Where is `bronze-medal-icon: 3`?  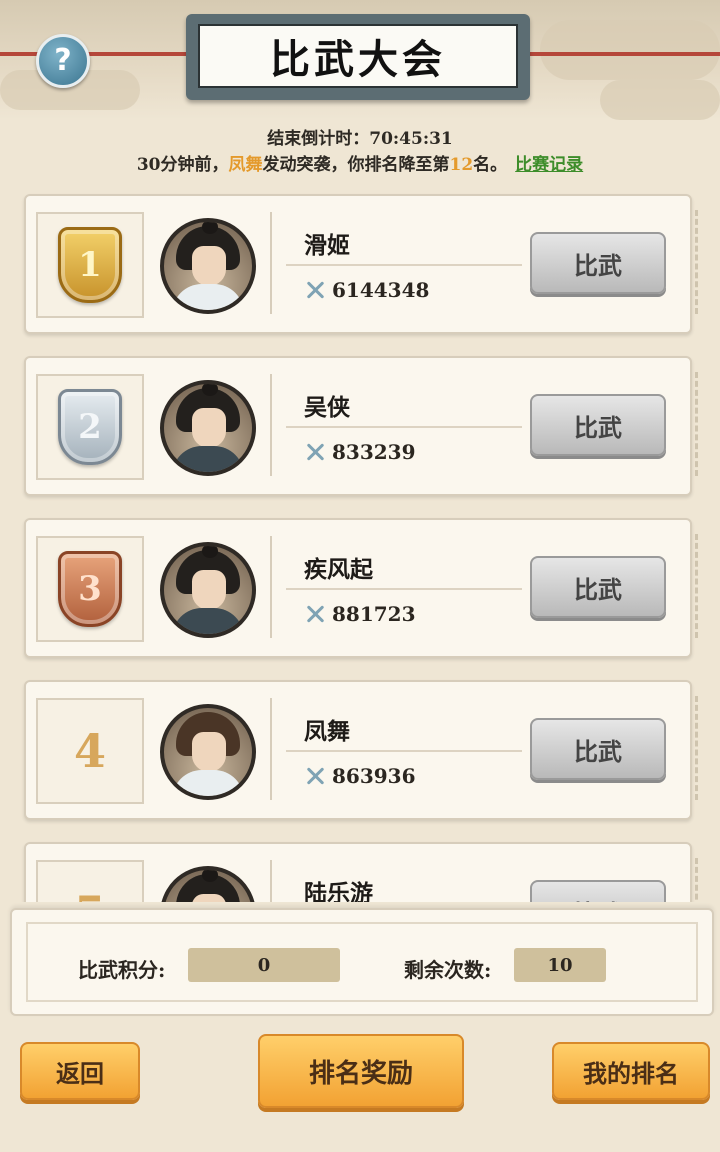
bronze-medal-icon: 3 is located at coordinates (90, 589).